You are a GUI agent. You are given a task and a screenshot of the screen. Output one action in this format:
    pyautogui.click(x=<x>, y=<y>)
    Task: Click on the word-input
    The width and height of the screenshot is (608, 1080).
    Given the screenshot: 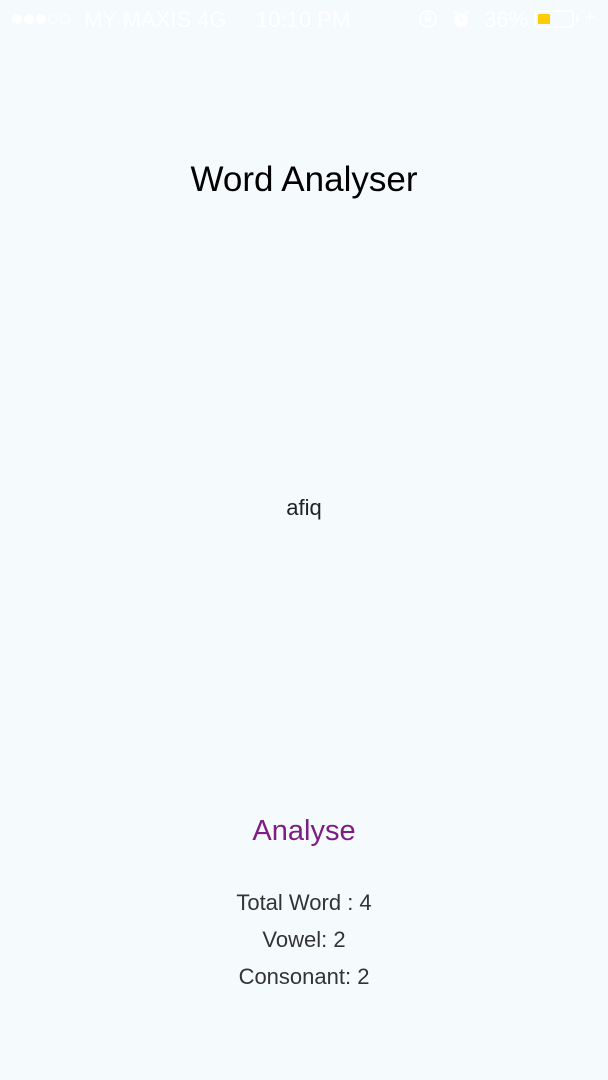 What is the action you would take?
    pyautogui.click(x=304, y=508)
    